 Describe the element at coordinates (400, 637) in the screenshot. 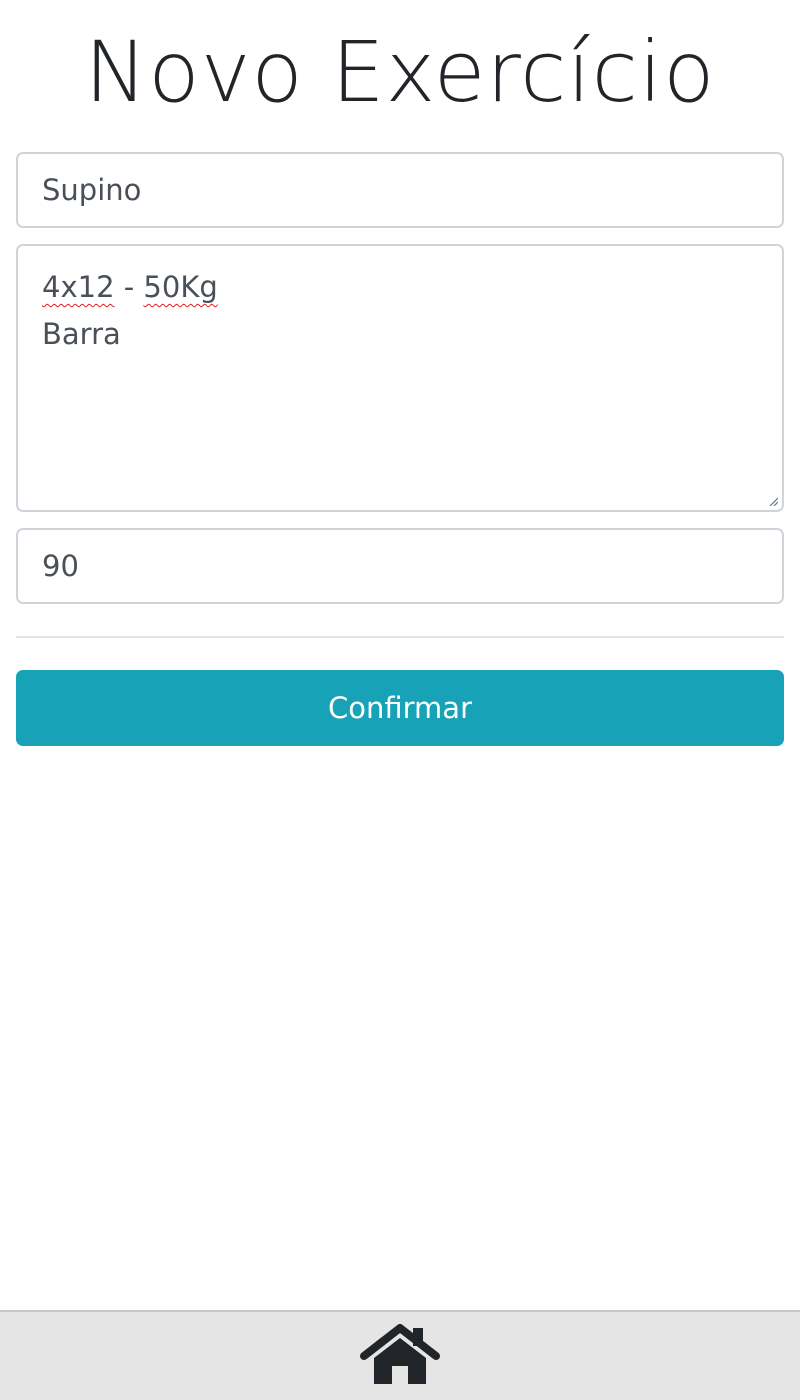

I see `form-divider` at that location.